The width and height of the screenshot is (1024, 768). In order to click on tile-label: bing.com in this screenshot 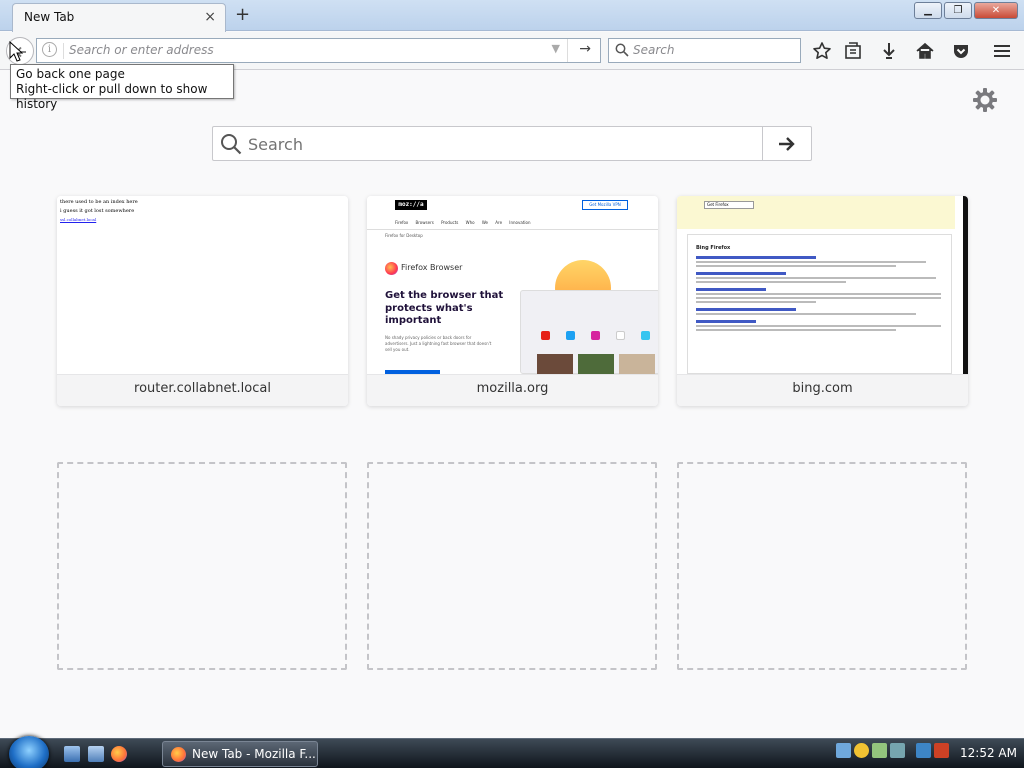, I will do `click(822, 390)`.